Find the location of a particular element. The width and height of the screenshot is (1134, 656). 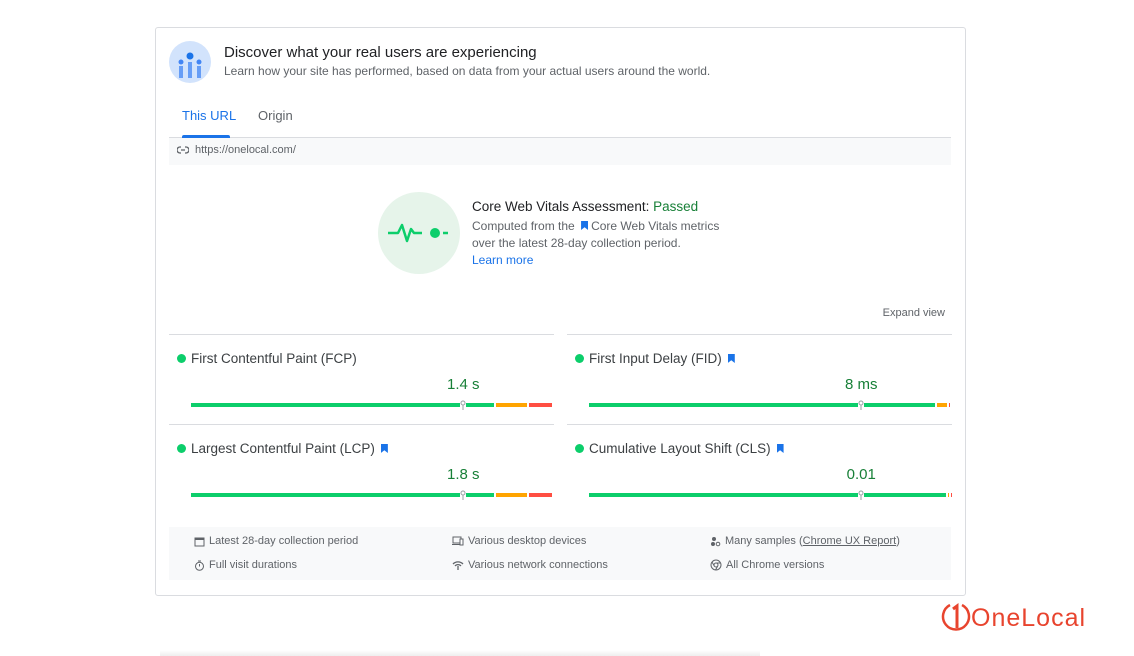

tab-origin: Origin is located at coordinates (275, 115).